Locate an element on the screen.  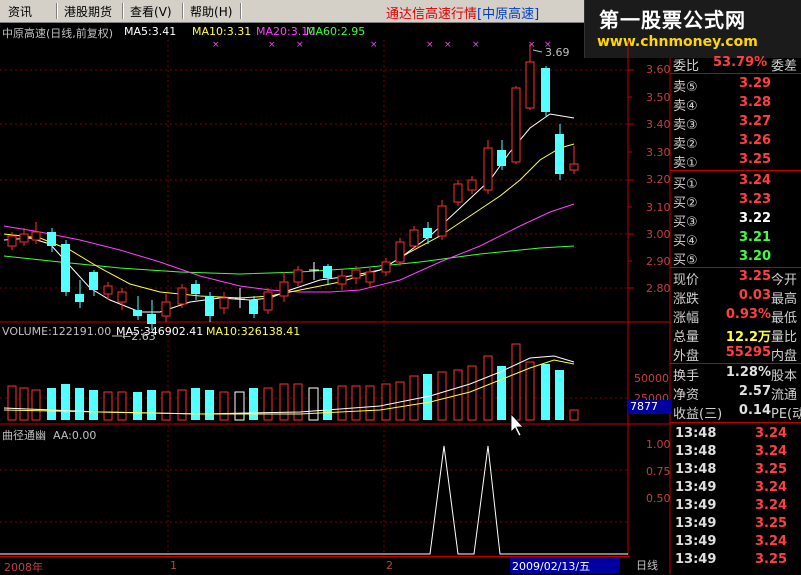
price-axis-label: 3.50 is located at coordinates (658, 97).